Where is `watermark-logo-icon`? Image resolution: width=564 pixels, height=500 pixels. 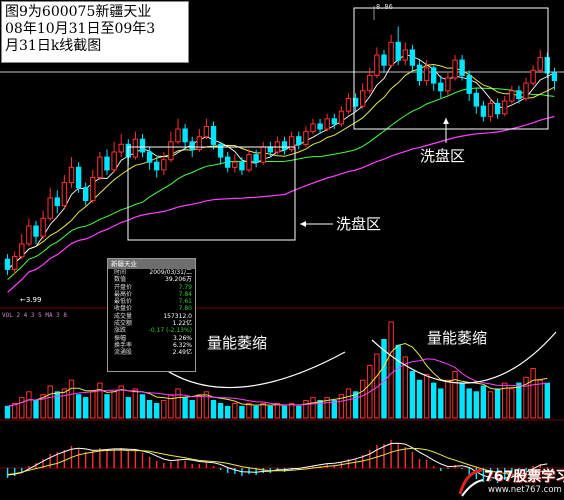 watermark-logo-icon is located at coordinates (471, 482).